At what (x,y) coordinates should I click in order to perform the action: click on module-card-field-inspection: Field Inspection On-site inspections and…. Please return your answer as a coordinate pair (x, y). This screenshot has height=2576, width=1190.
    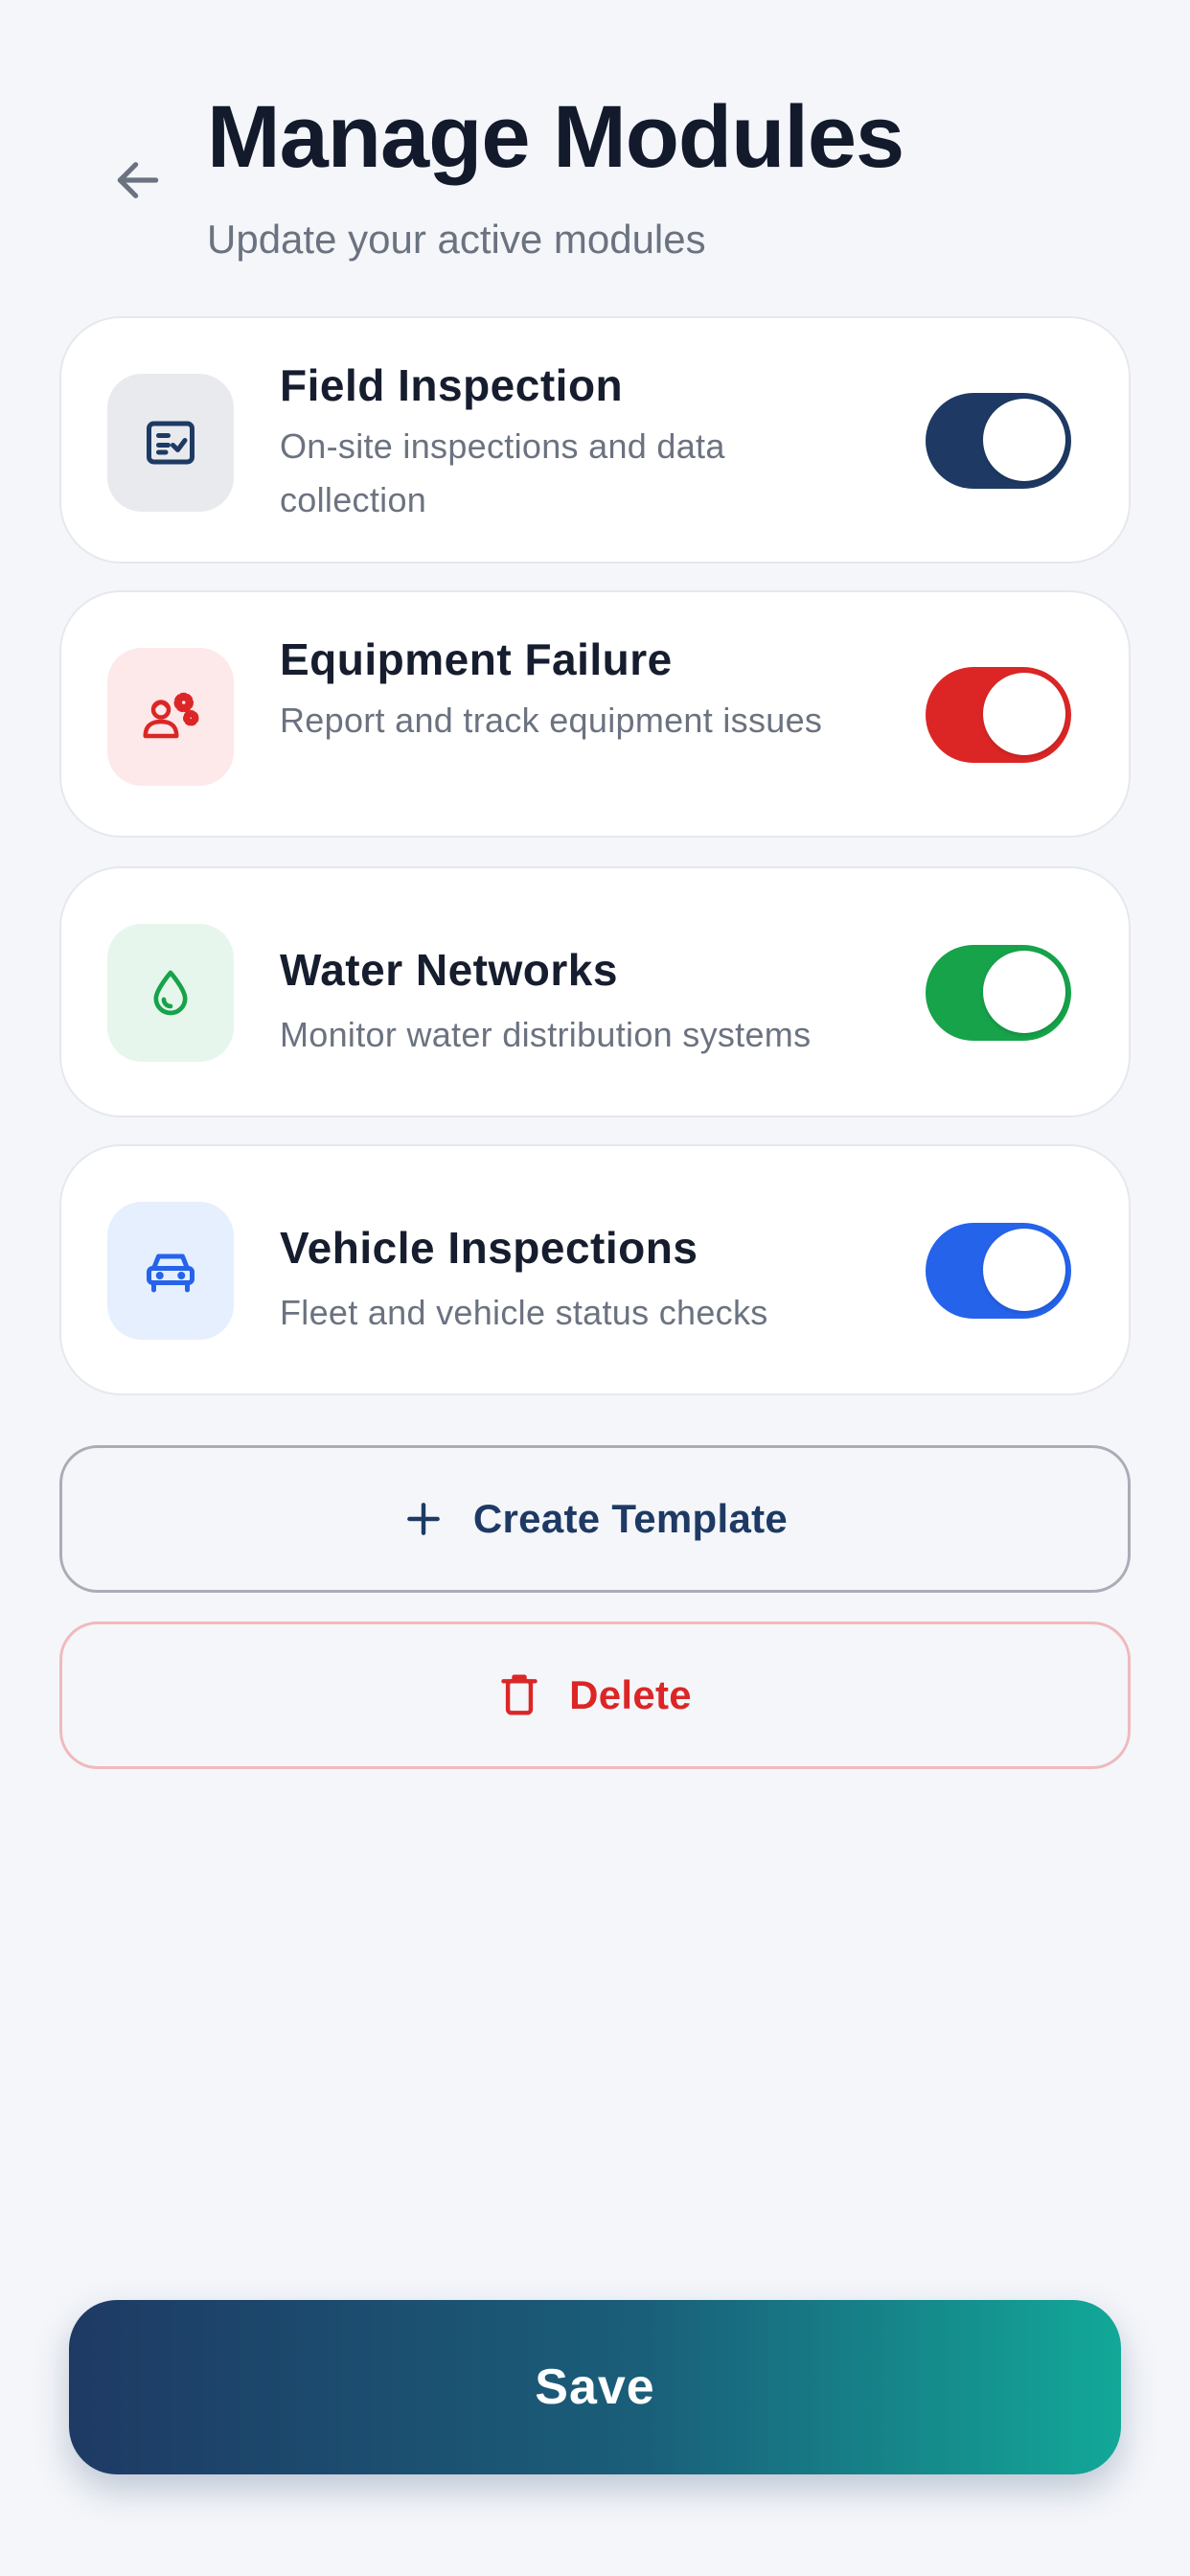
    Looking at the image, I should click on (595, 440).